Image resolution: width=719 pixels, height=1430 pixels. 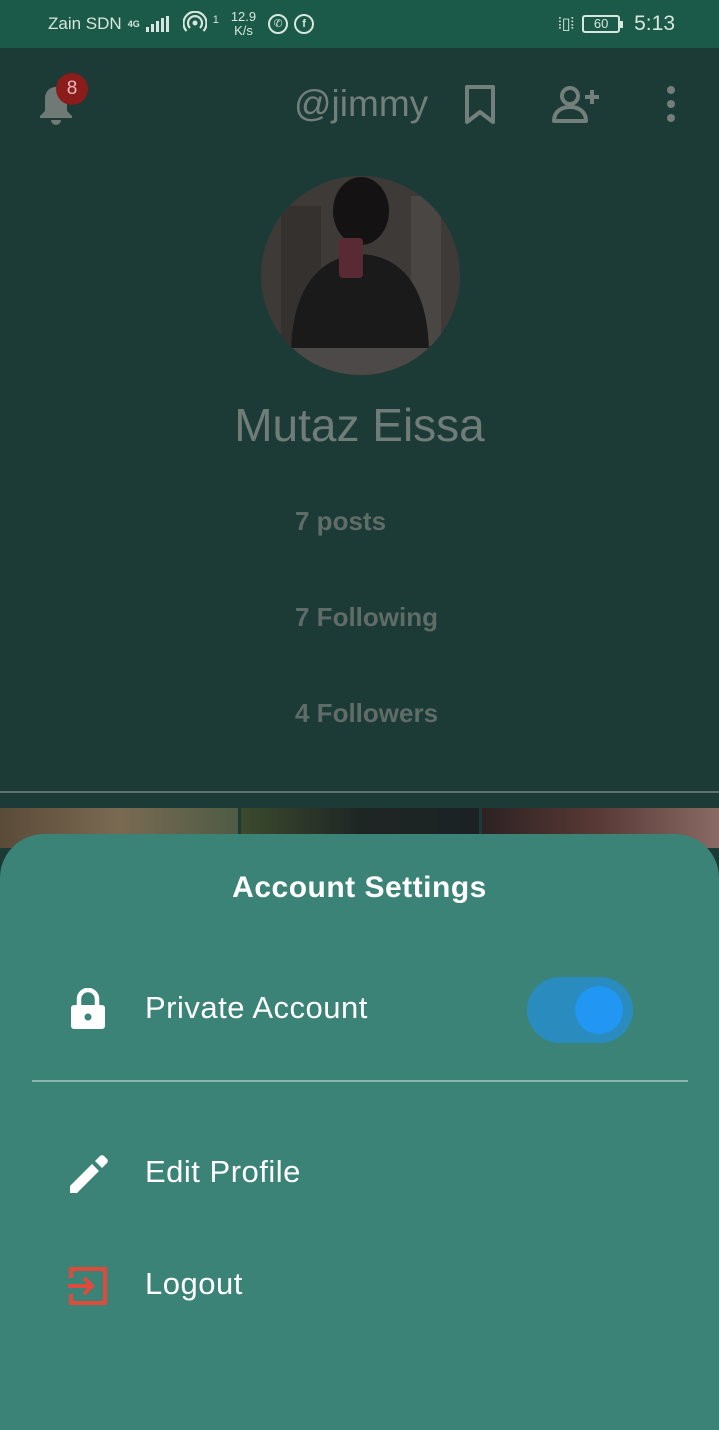 I want to click on network-type: 4G, so click(x=133, y=23).